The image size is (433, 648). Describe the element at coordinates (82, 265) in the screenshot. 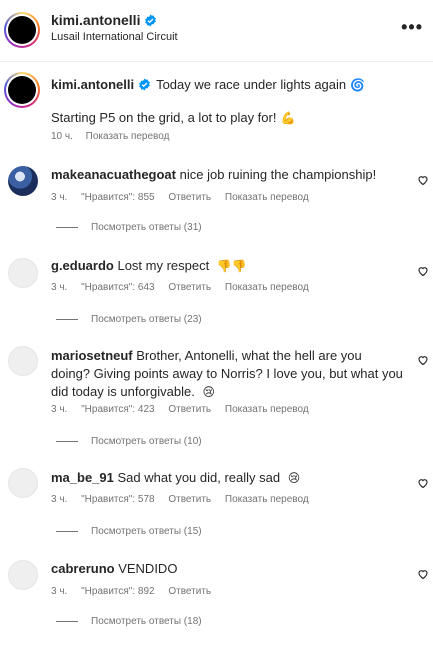

I see `comment-username: g.eduardo` at that location.